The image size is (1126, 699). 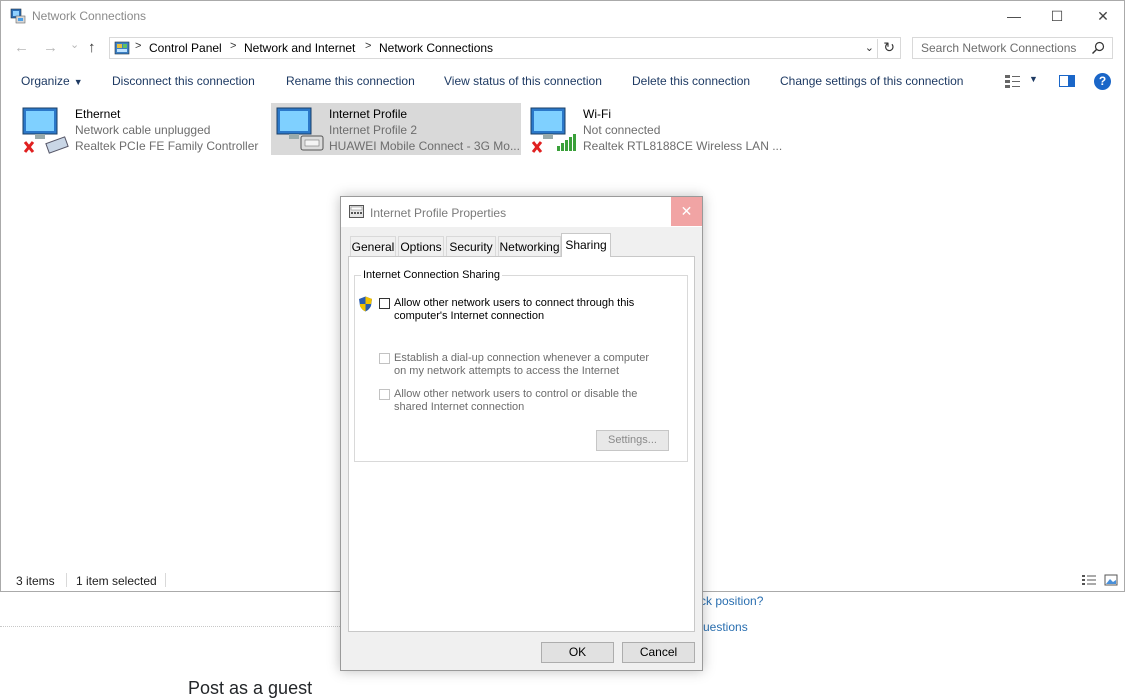 I want to click on disconnect-button: Disconnect this connection, so click(x=183, y=81).